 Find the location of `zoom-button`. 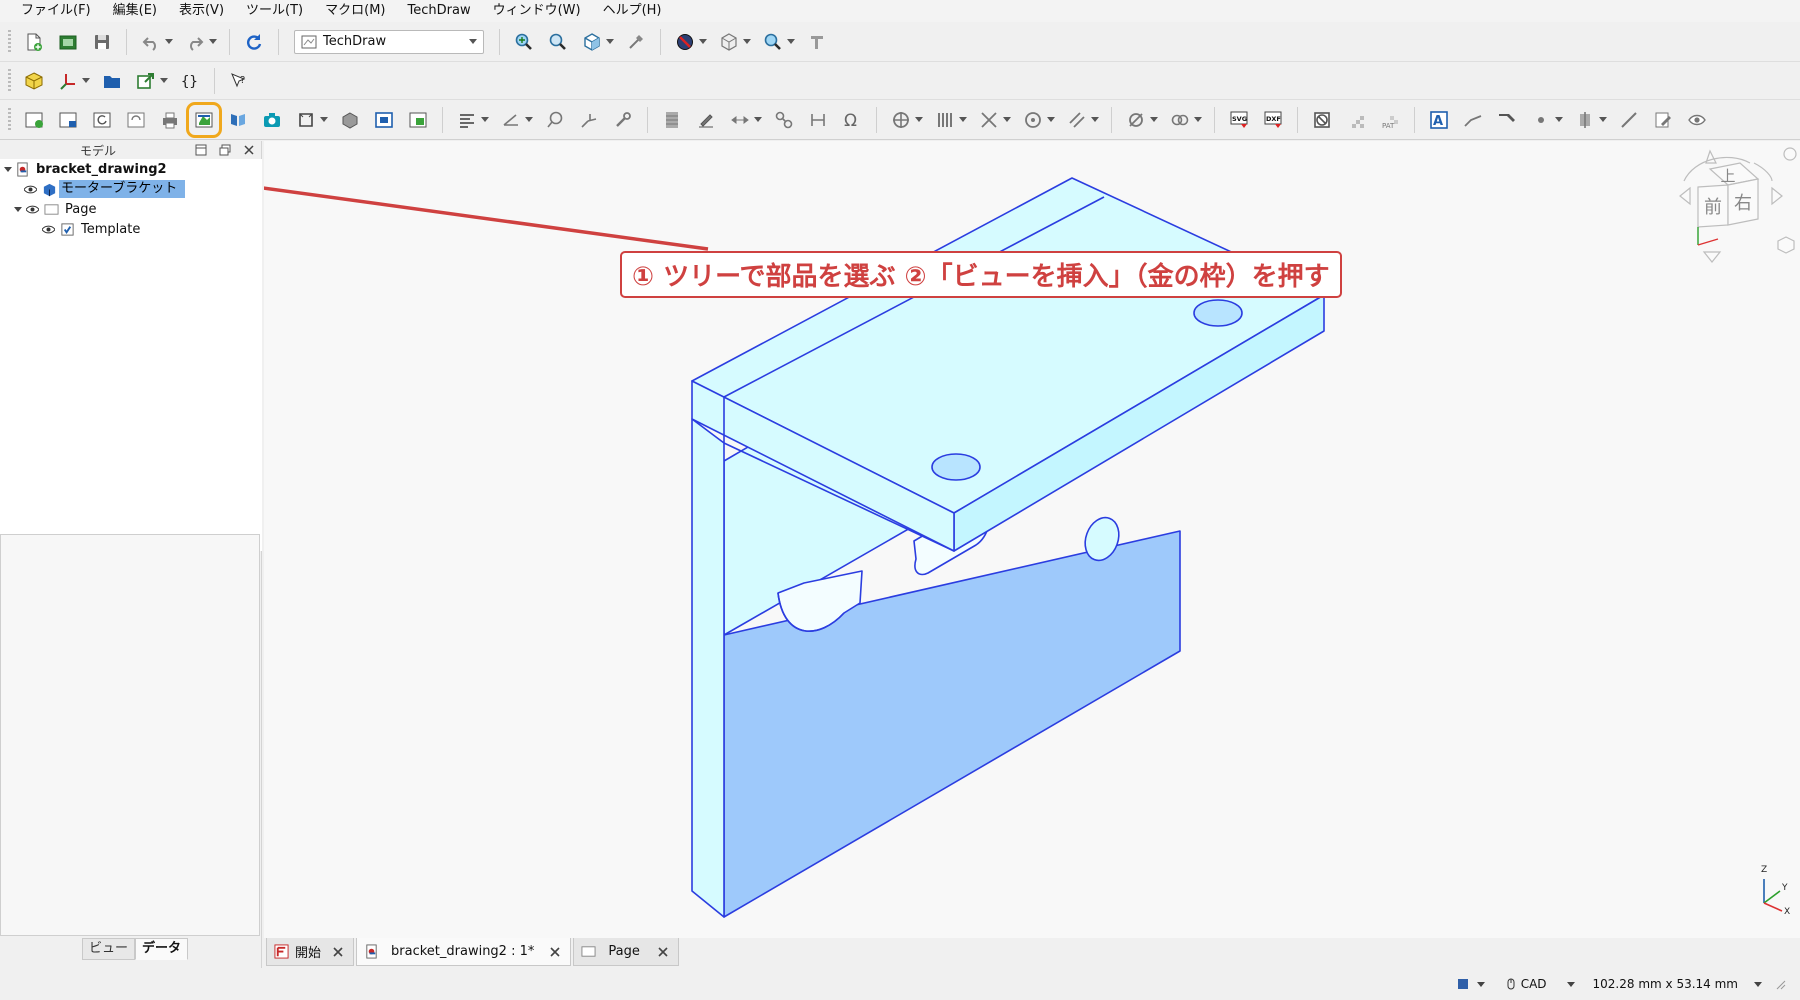

zoom-button is located at coordinates (773, 42).